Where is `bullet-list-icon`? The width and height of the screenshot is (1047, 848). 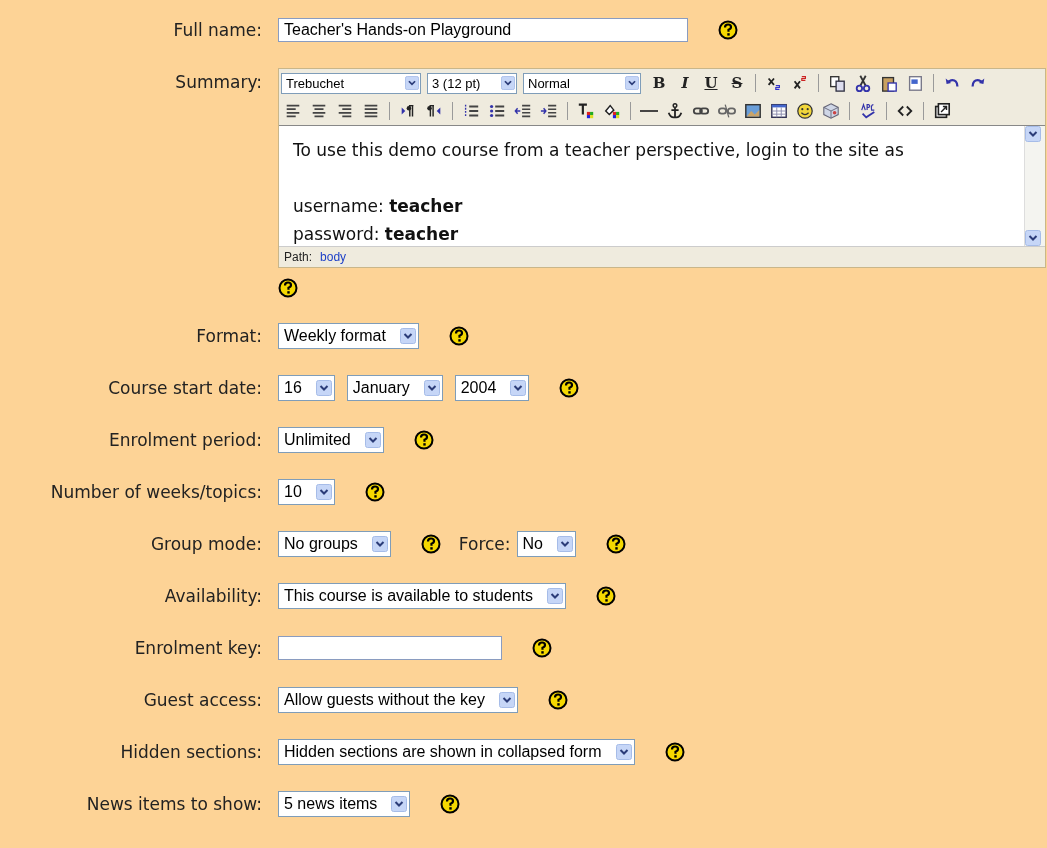
bullet-list-icon is located at coordinates (497, 111).